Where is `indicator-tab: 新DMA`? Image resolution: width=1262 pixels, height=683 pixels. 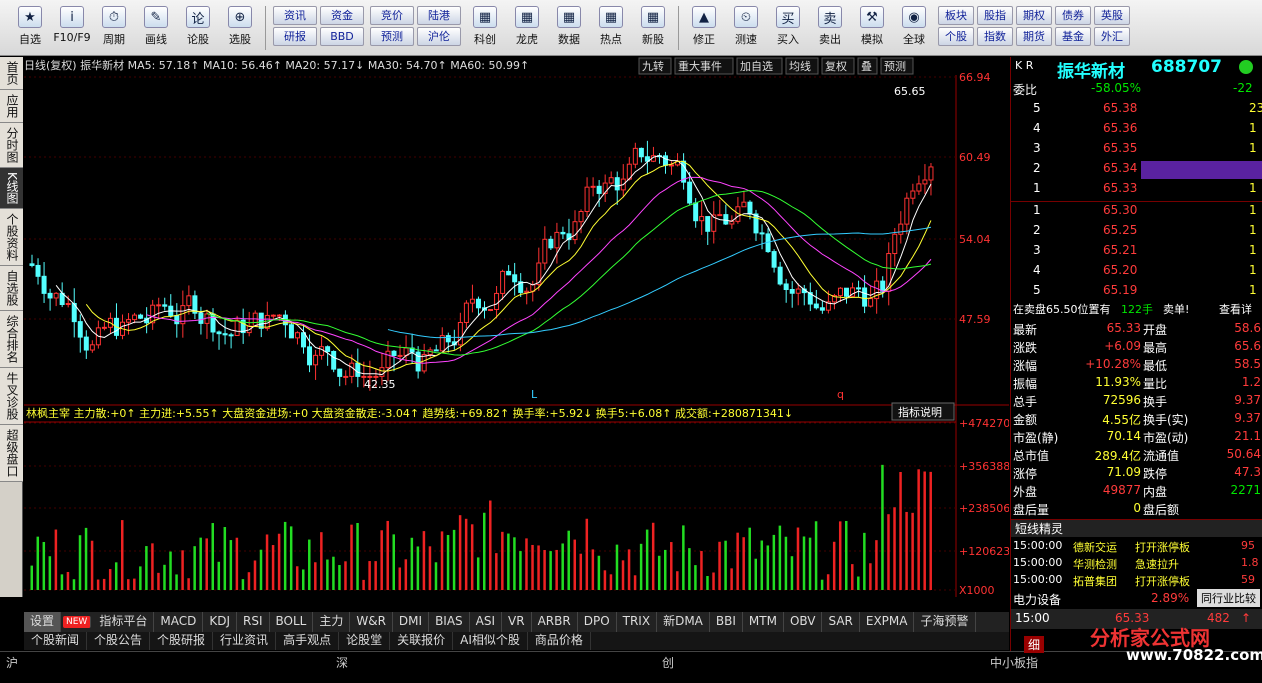 indicator-tab: 新DMA is located at coordinates (683, 622).